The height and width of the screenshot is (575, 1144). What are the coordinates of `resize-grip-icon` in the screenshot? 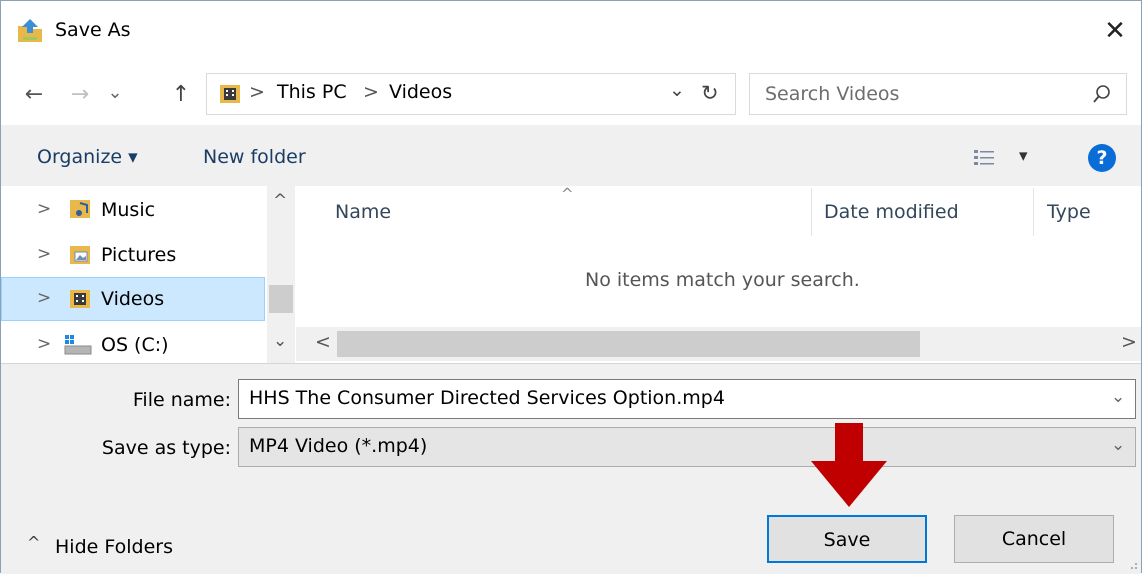 It's located at (1132, 564).